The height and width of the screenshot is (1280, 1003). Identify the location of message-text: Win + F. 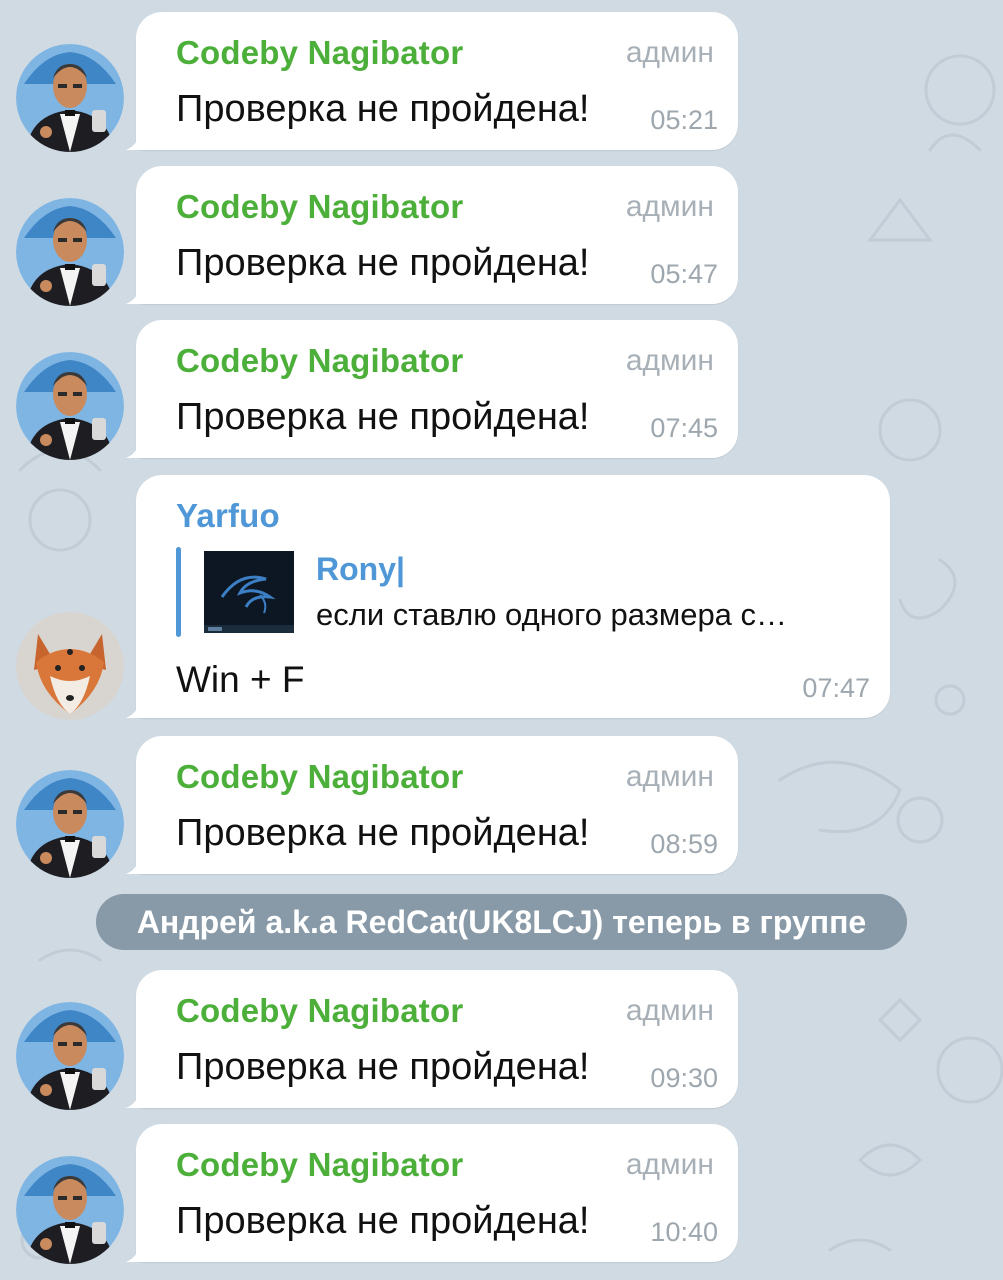
(240, 679).